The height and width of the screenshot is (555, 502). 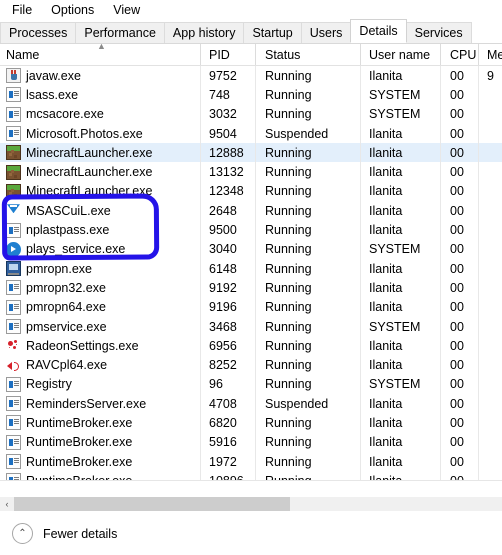 What do you see at coordinates (13, 365) in the screenshot?
I see `speaker-icon` at bounding box center [13, 365].